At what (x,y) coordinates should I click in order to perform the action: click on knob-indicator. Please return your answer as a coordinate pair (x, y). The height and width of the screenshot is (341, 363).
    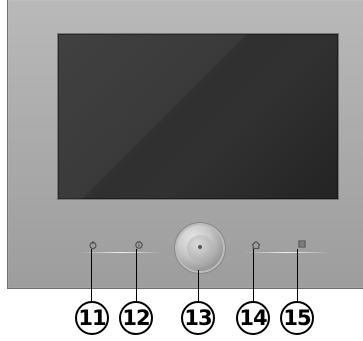
    Looking at the image, I should click on (200, 247).